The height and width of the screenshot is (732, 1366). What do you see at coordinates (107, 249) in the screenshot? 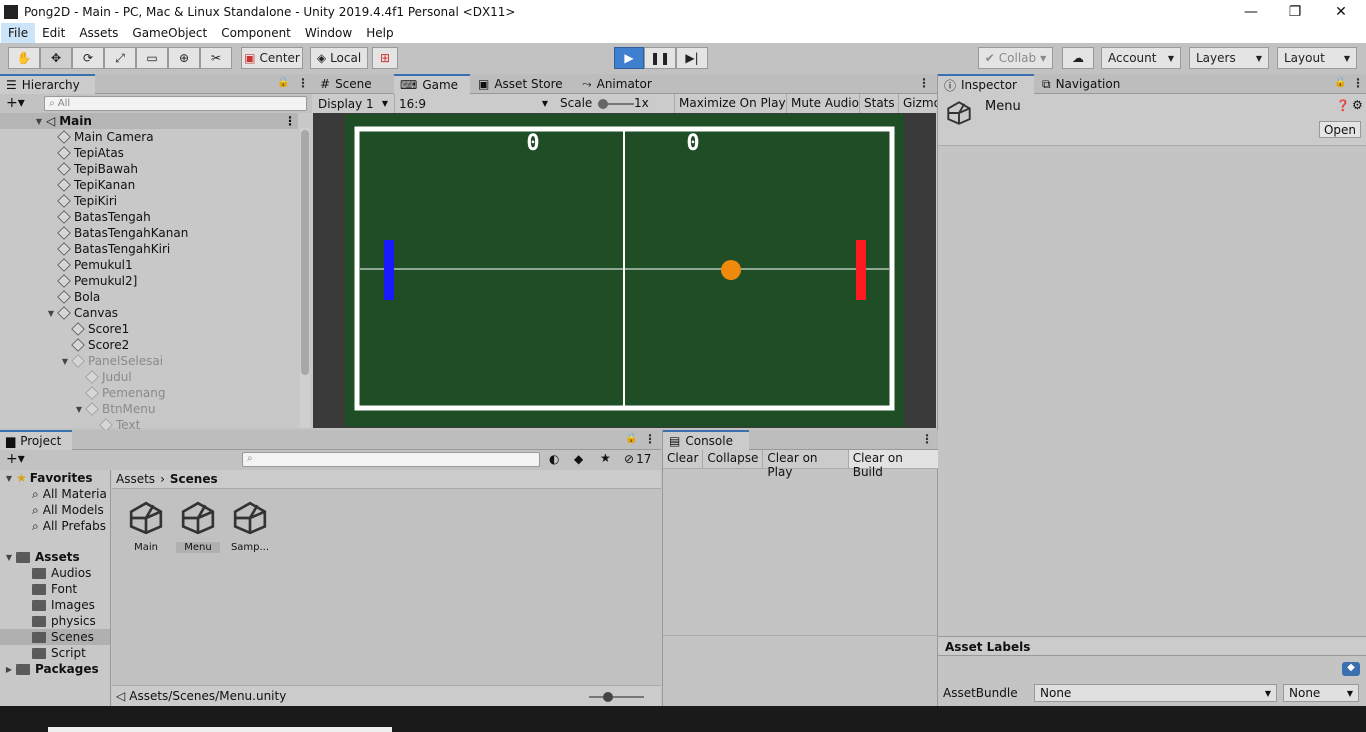
I see `hierarchy-item: BatasTengahKiri` at bounding box center [107, 249].